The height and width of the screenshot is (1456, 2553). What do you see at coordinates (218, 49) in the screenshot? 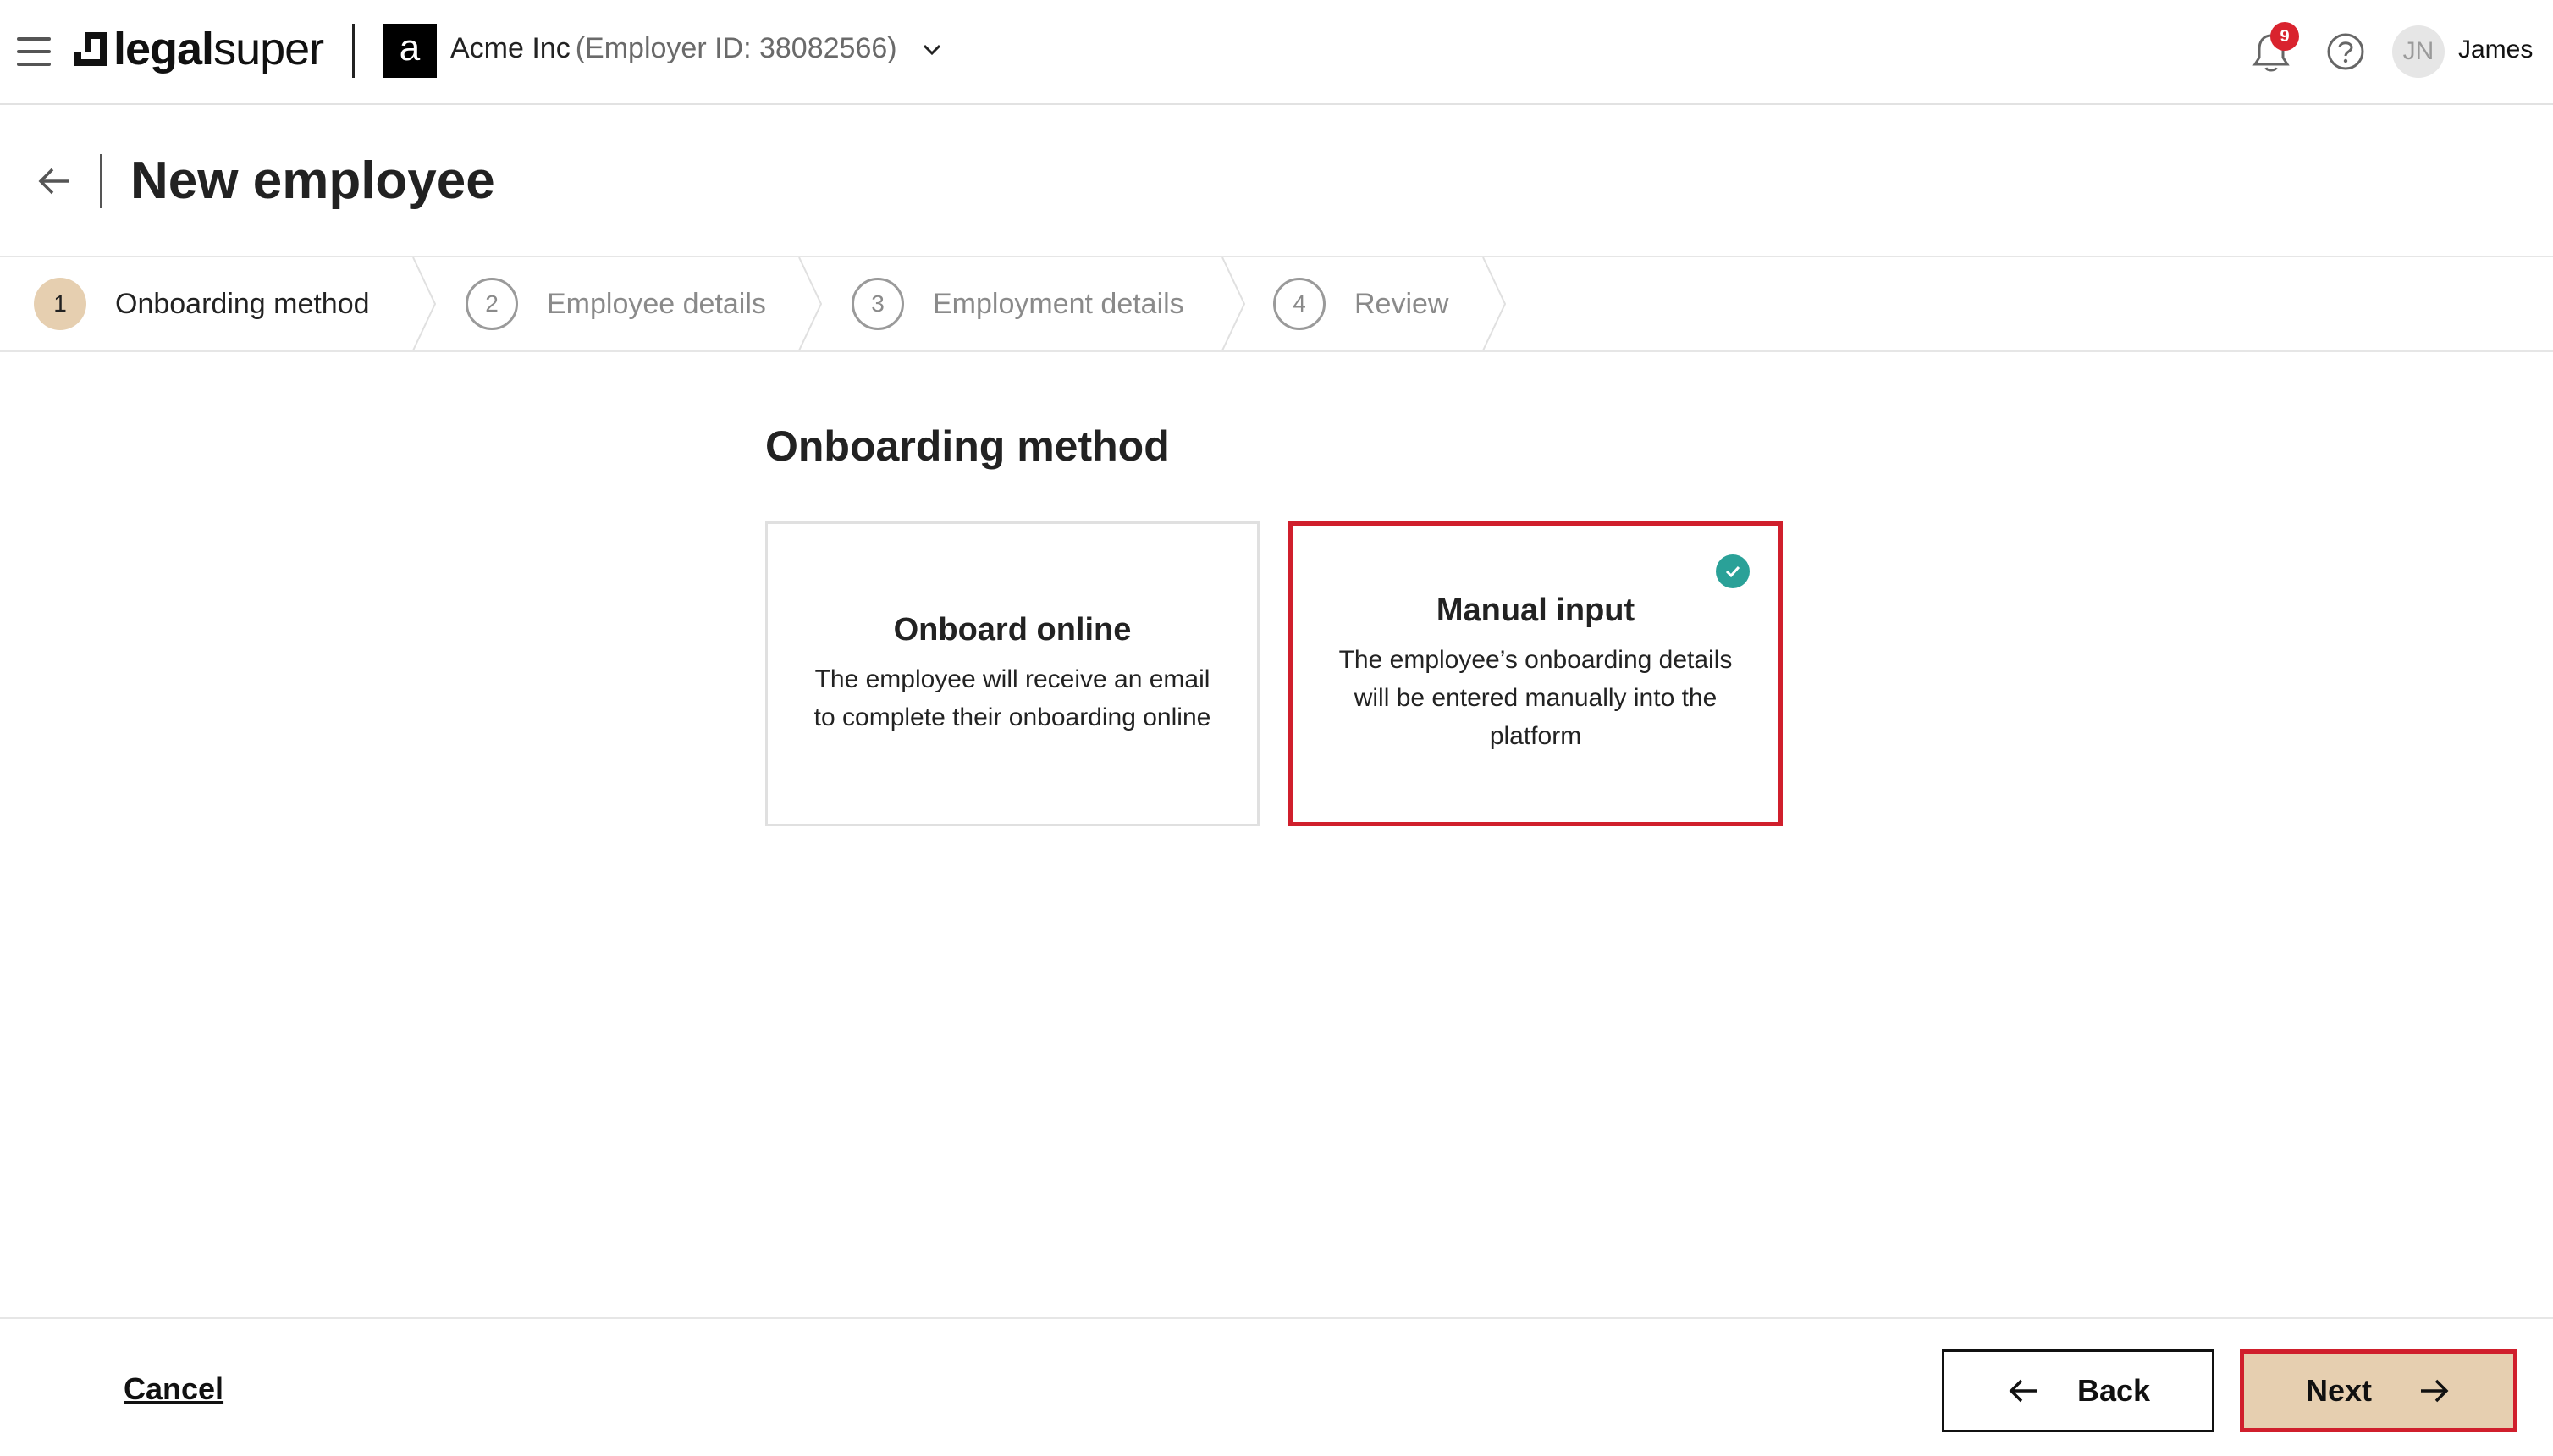
I see `brand-name: legalsuper` at bounding box center [218, 49].